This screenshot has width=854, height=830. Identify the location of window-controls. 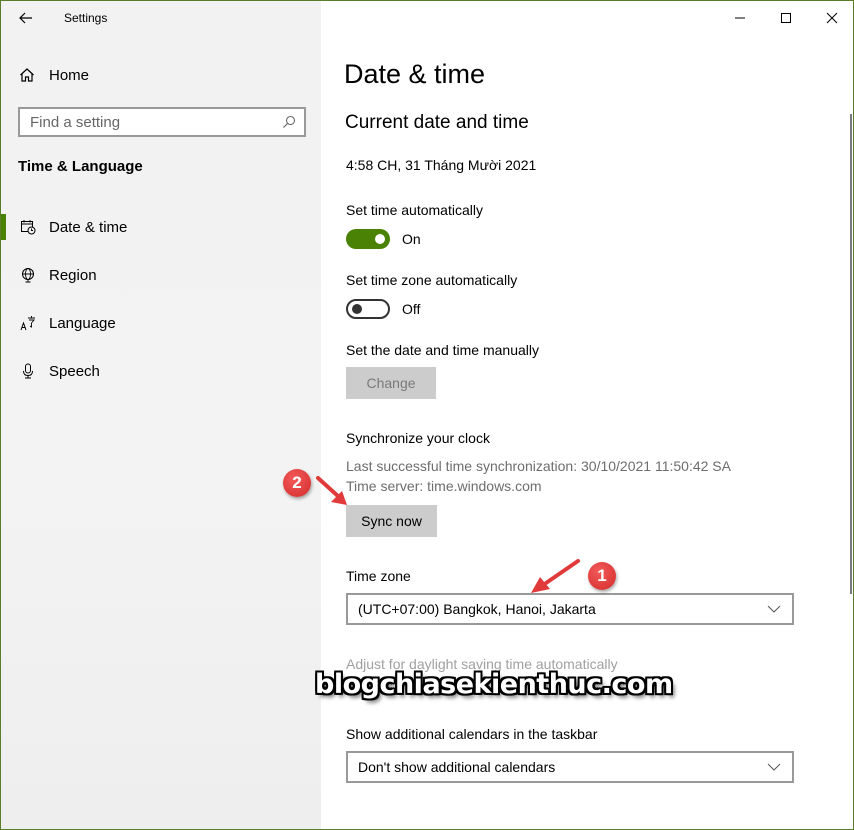
(785, 18).